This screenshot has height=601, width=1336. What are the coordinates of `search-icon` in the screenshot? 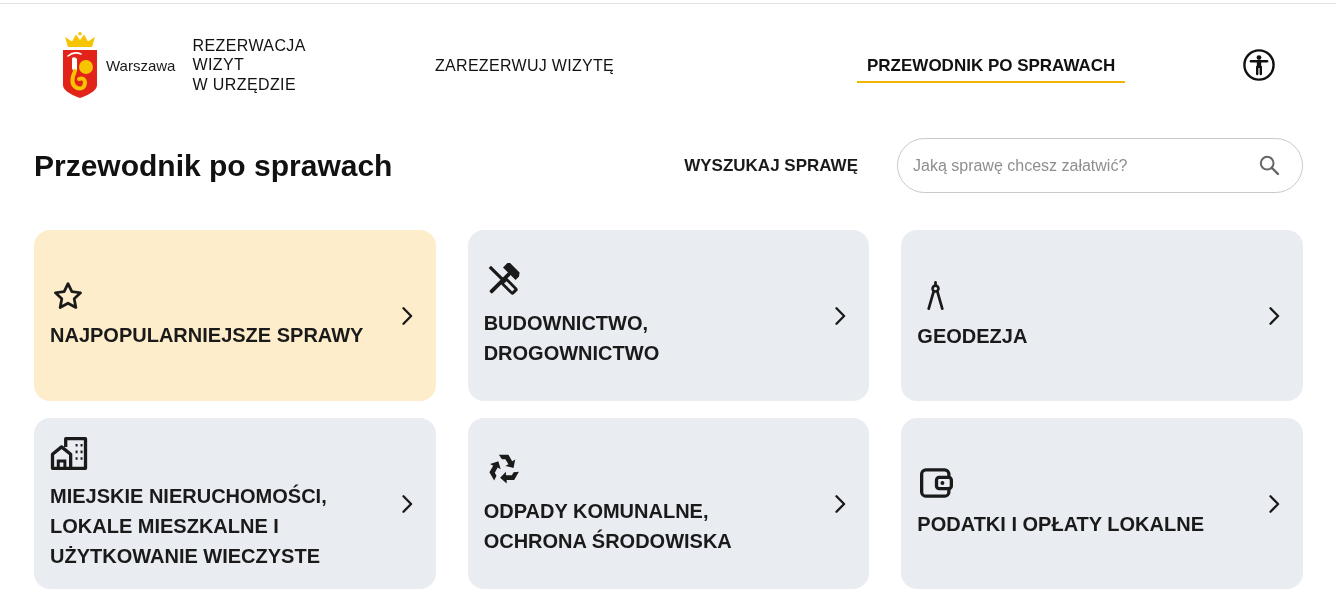 It's located at (1269, 165).